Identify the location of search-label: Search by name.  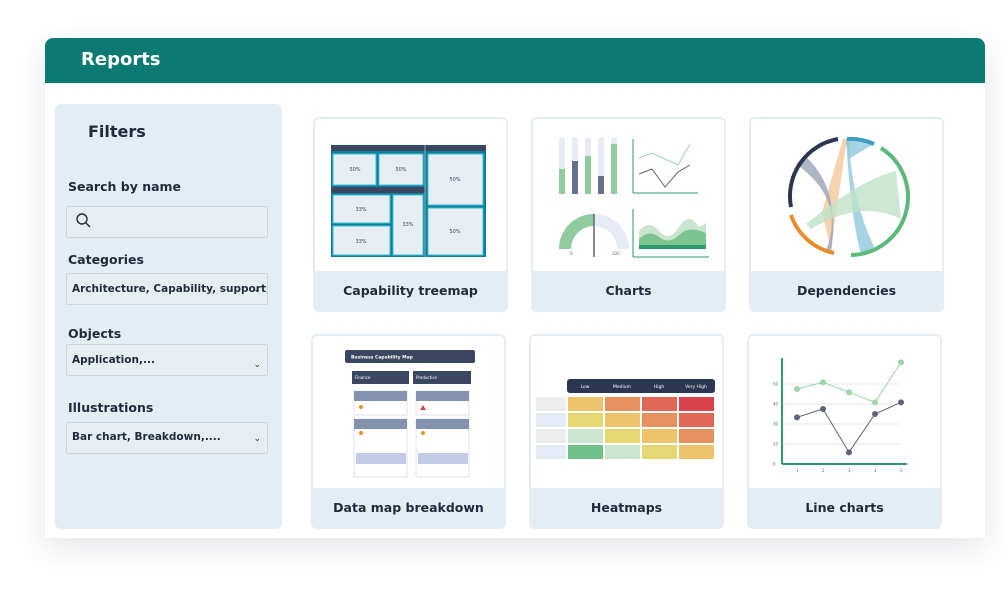
(125, 186).